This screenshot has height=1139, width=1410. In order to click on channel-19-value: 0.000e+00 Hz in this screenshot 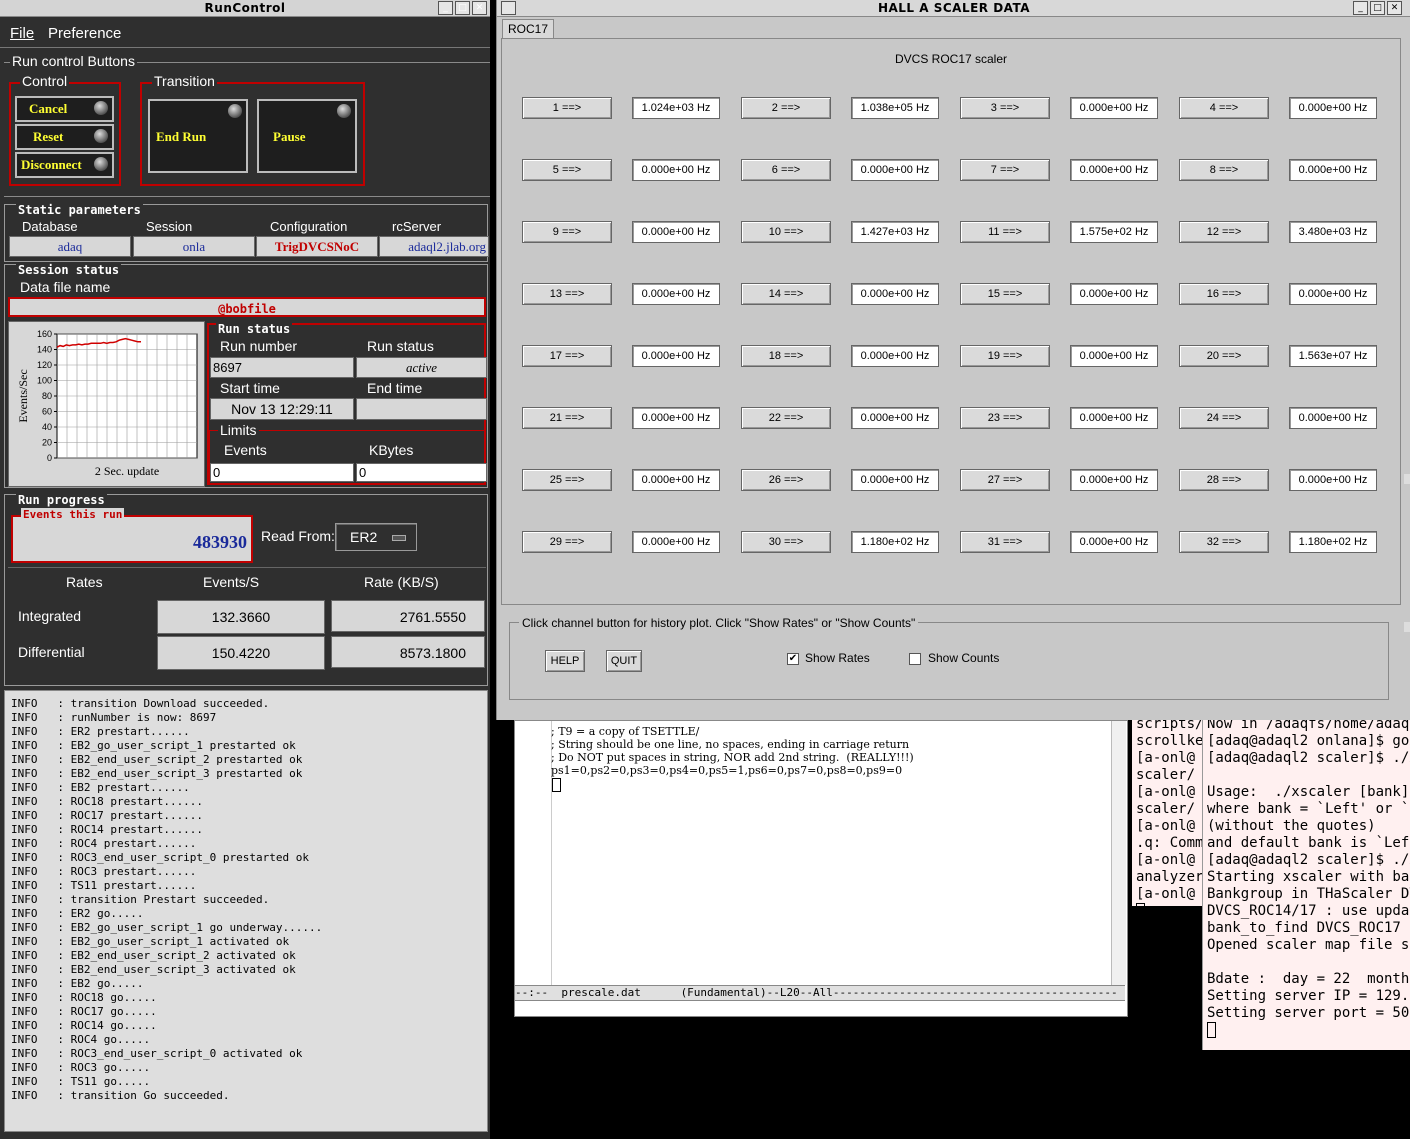, I will do `click(1114, 356)`.